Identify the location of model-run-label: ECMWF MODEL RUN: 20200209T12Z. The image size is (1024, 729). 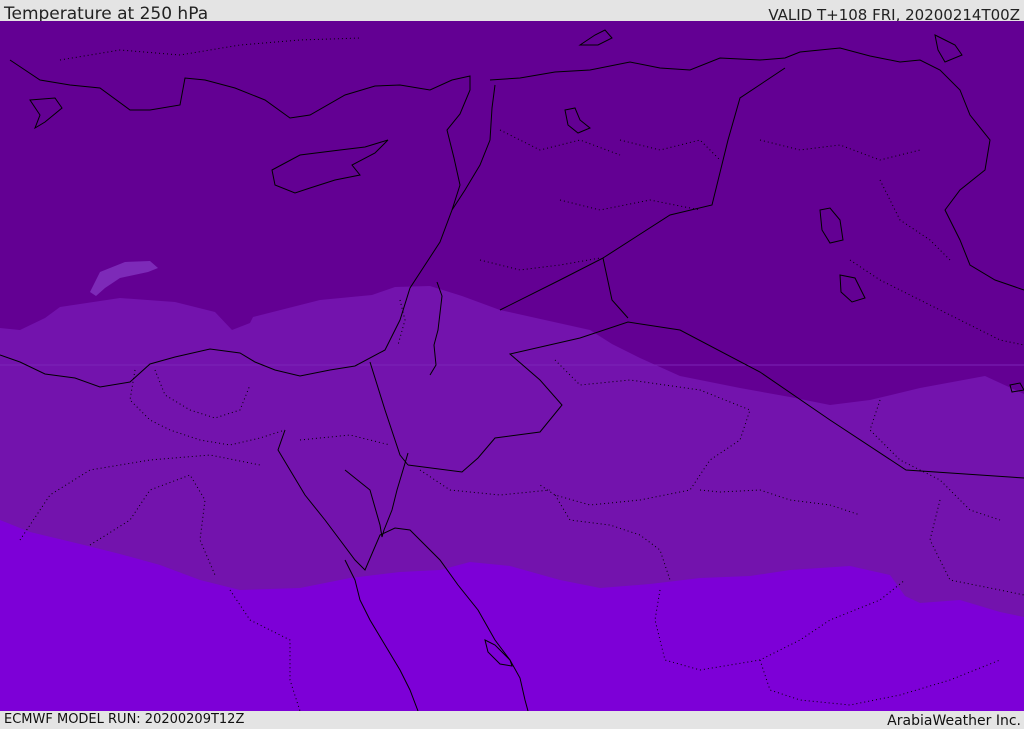
(124, 719).